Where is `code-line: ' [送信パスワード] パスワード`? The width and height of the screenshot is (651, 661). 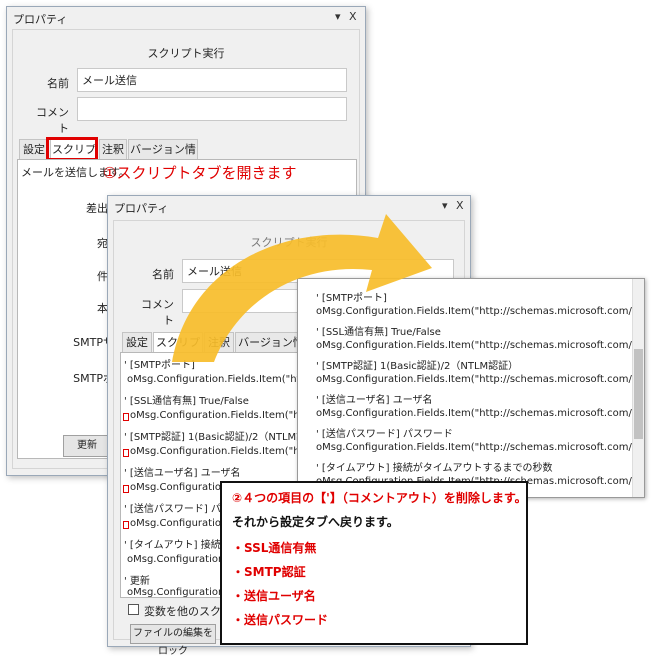
code-line: ' [送信パスワード] パスワード is located at coordinates (384, 434).